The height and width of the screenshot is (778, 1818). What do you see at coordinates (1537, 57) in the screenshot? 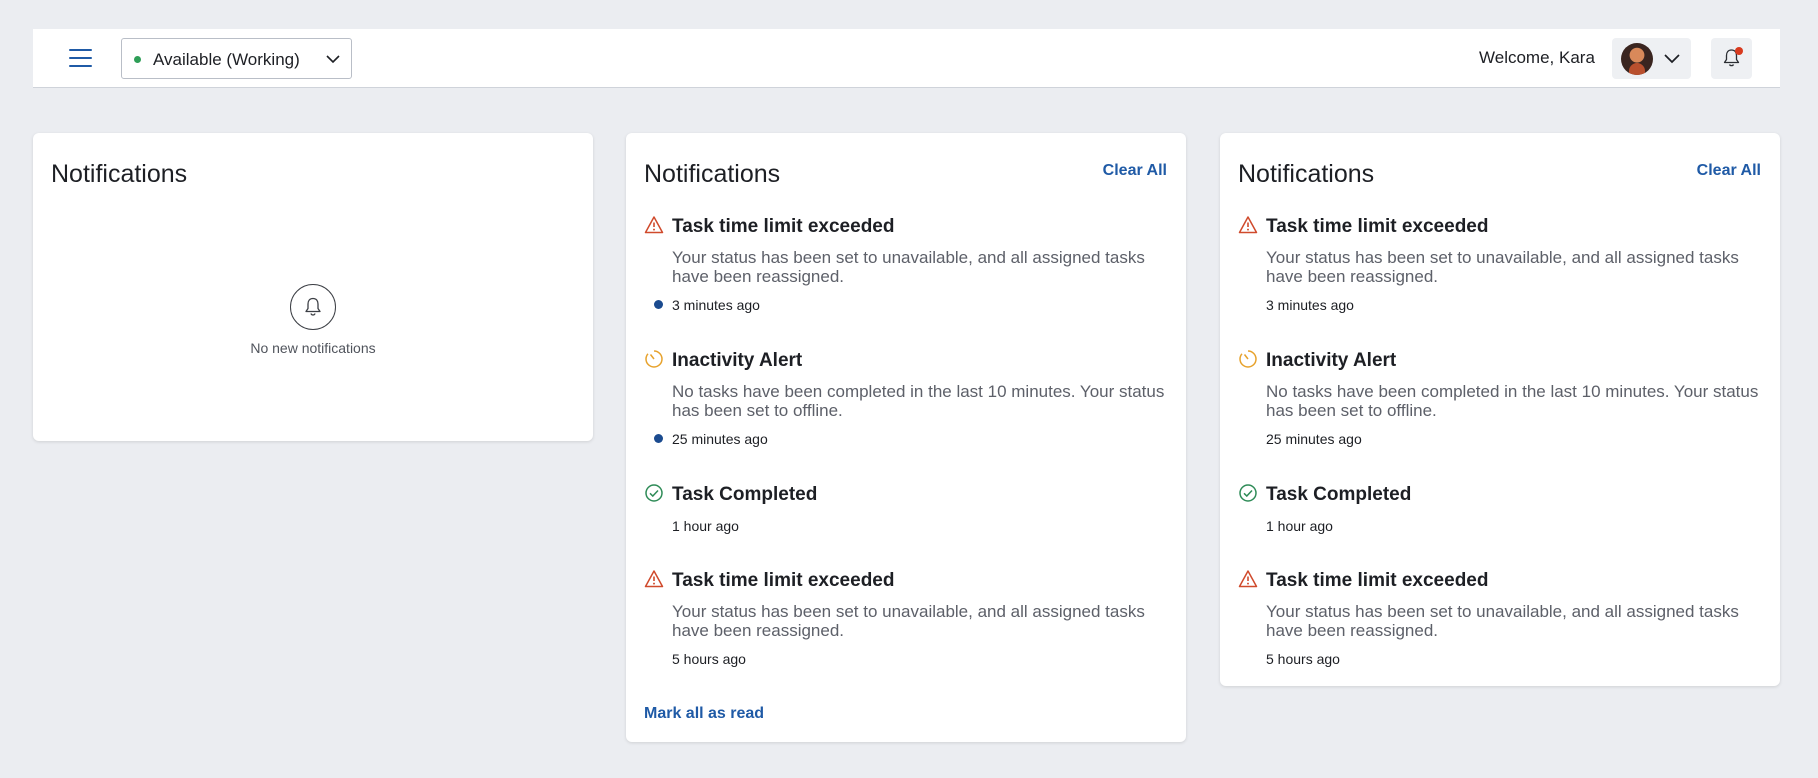
I see `welcome-text: Welcome, Kara` at bounding box center [1537, 57].